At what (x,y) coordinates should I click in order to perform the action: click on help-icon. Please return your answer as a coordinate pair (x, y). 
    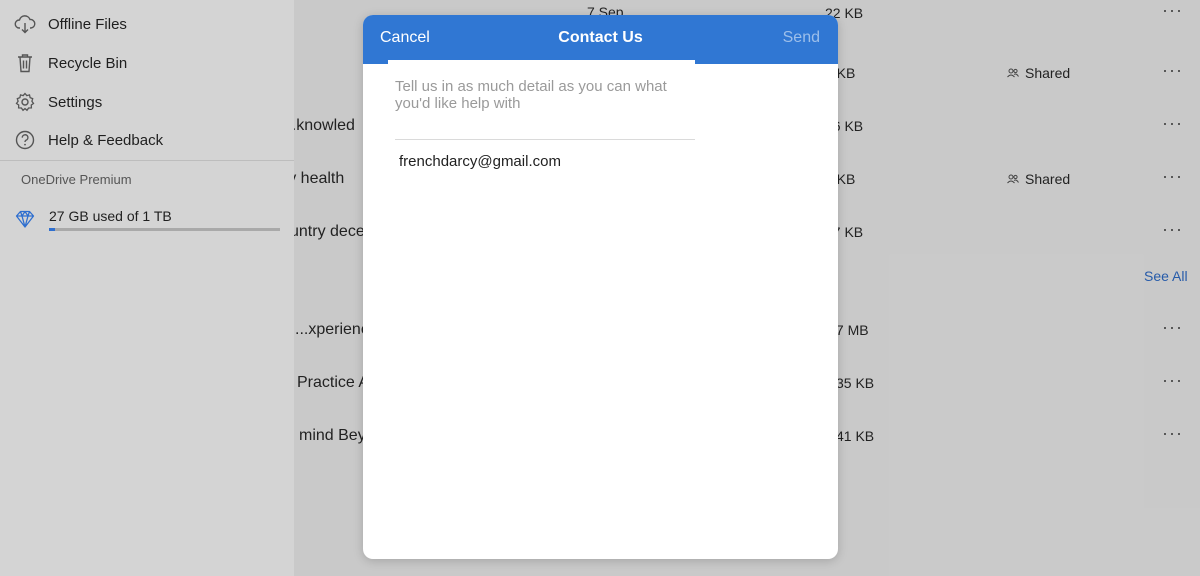
    Looking at the image, I should click on (25, 140).